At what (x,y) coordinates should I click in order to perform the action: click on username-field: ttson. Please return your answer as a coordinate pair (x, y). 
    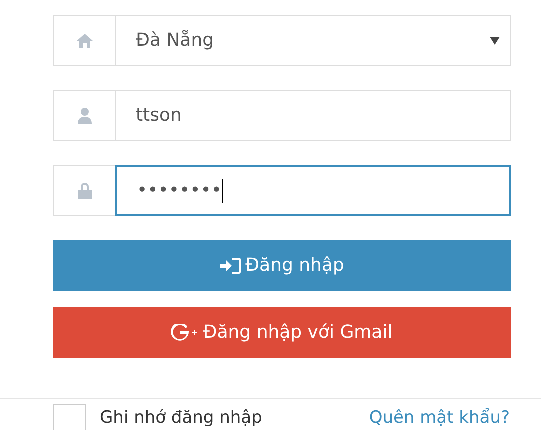
    Looking at the image, I should click on (313, 115).